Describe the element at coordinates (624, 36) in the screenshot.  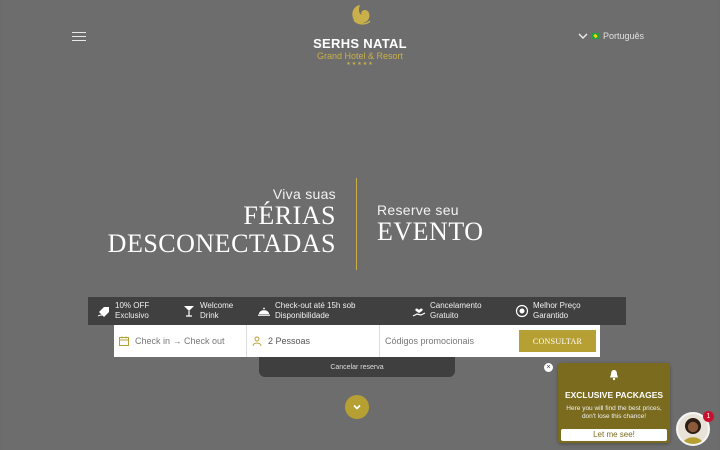
I see `language-label: Português` at that location.